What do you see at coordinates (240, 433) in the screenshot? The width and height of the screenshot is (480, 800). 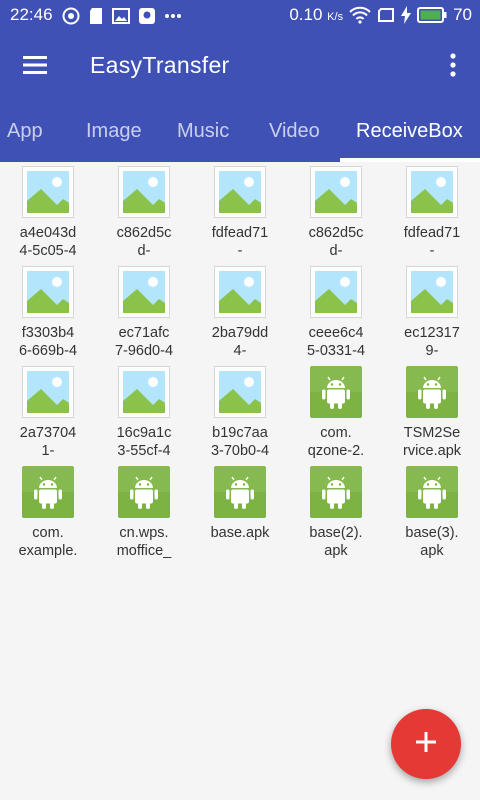 I see `file-name-line: b19c7aa` at bounding box center [240, 433].